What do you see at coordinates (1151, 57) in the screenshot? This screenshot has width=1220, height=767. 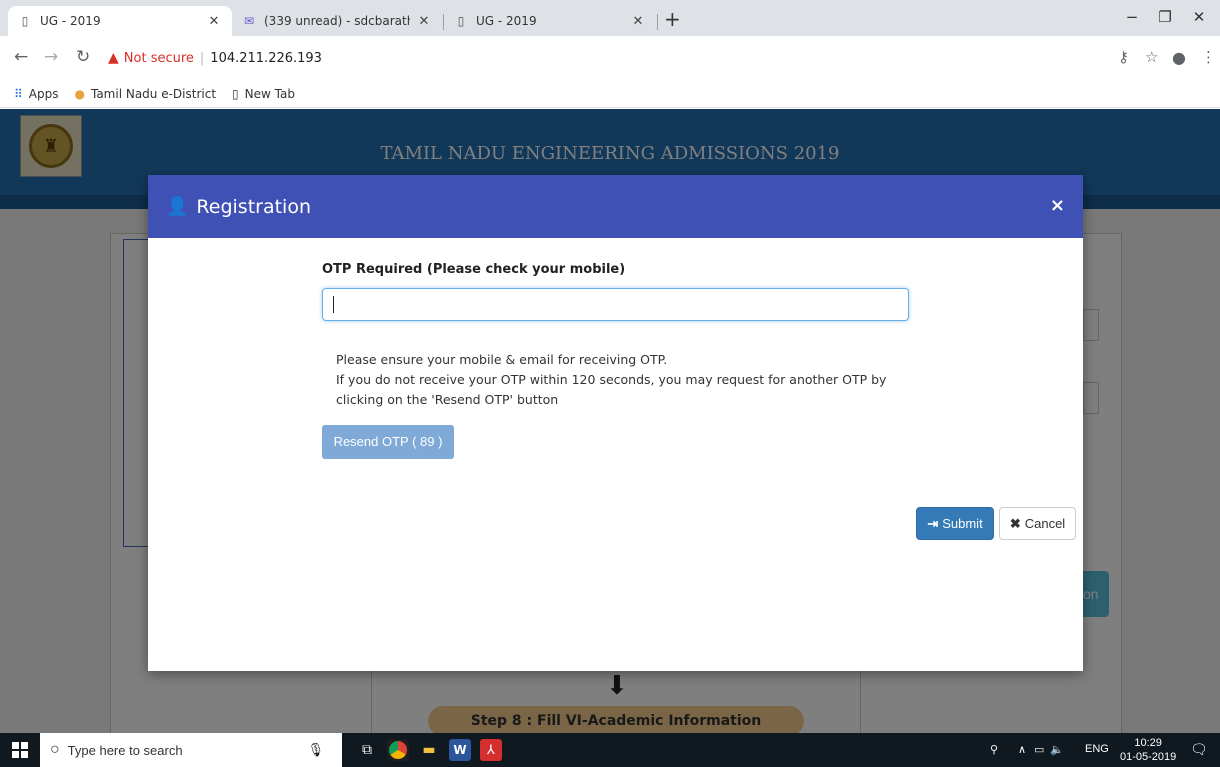 I see `star-icon: ☆` at bounding box center [1151, 57].